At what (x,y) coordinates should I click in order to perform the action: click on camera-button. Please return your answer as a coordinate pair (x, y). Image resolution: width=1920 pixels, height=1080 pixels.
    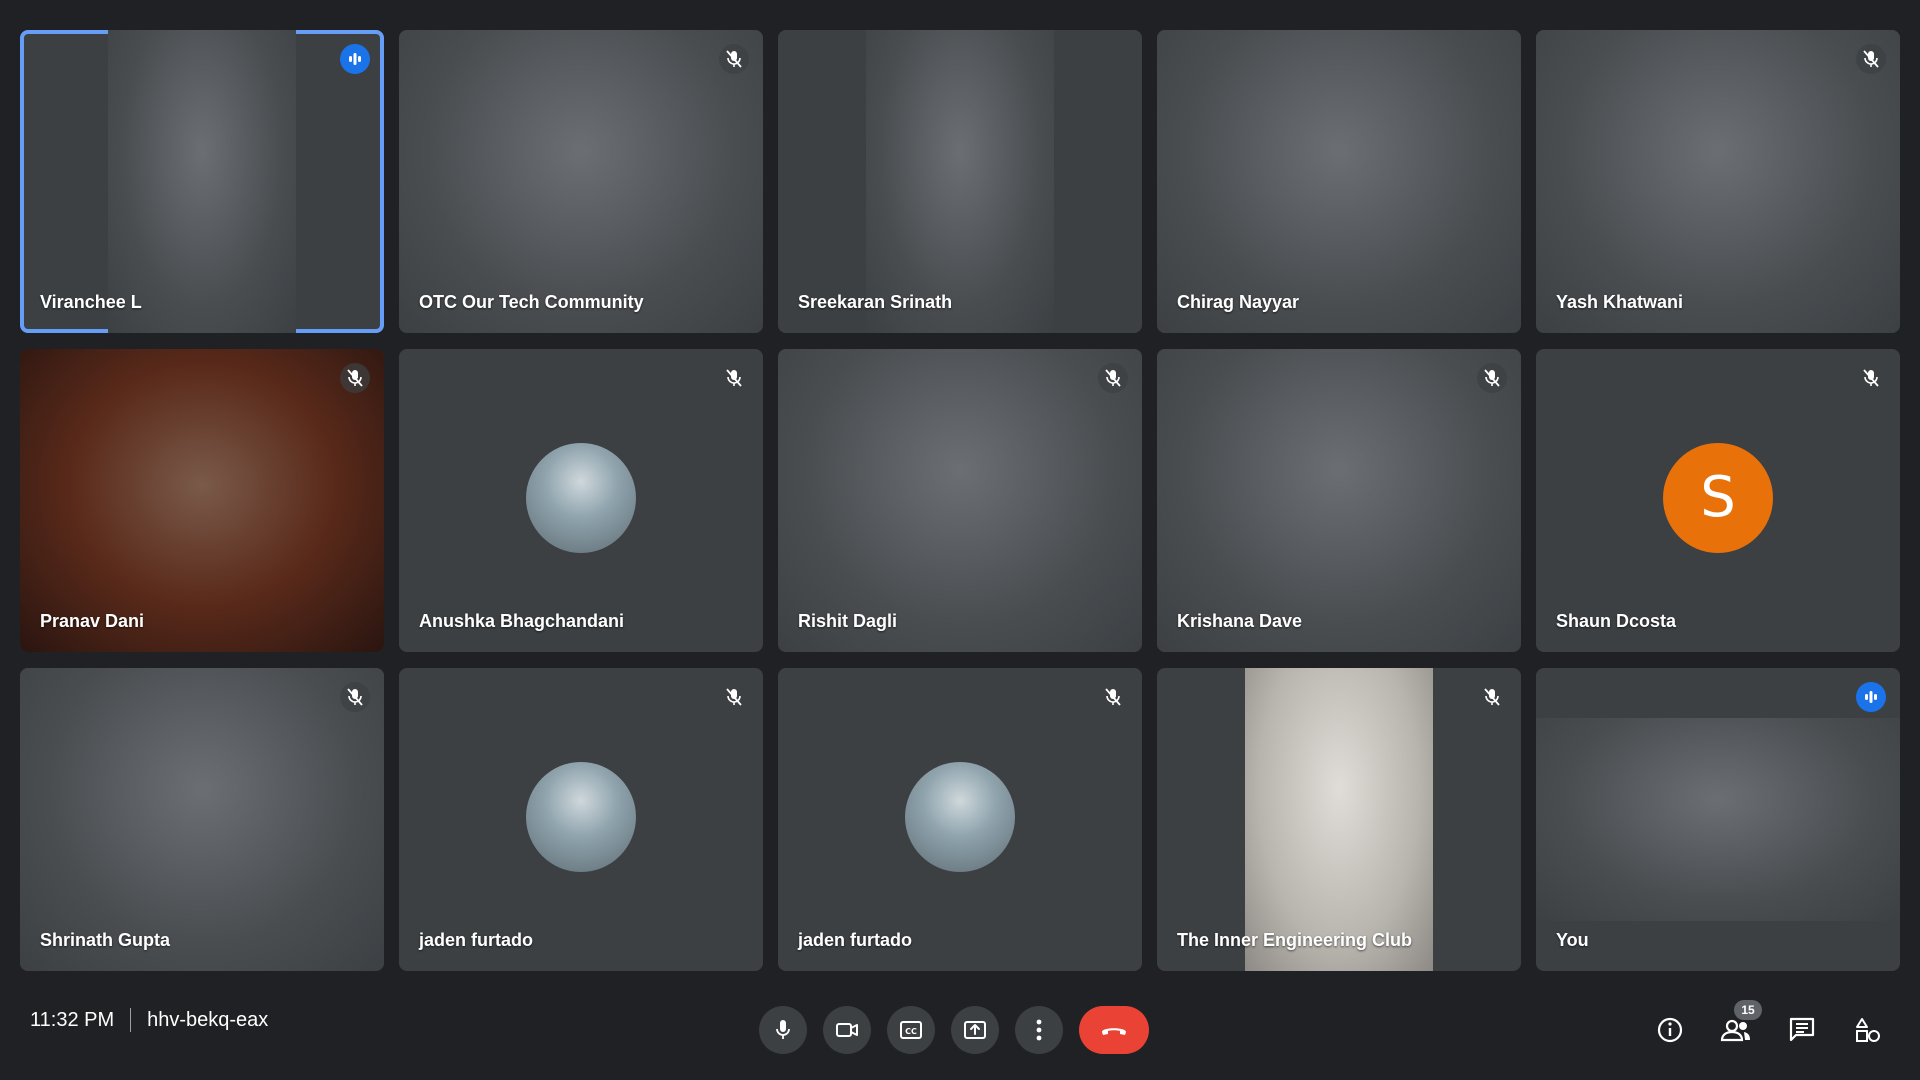
    Looking at the image, I should click on (847, 1030).